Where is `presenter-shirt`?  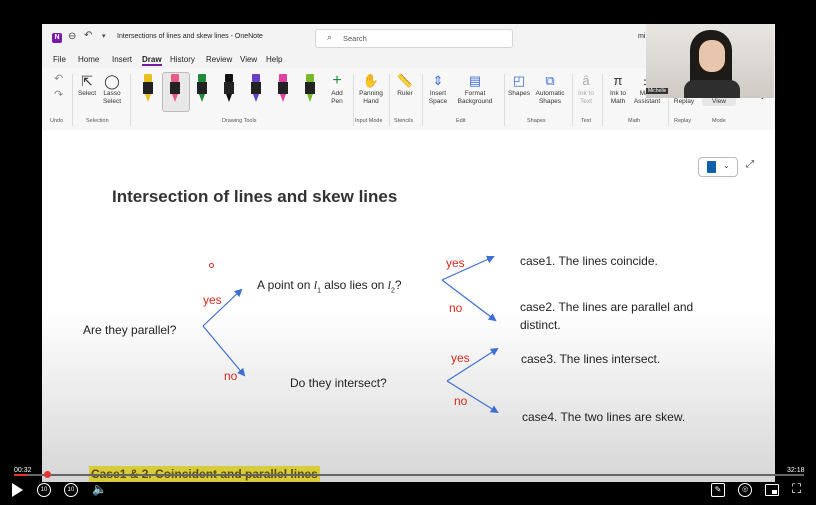 presenter-shirt is located at coordinates (712, 89).